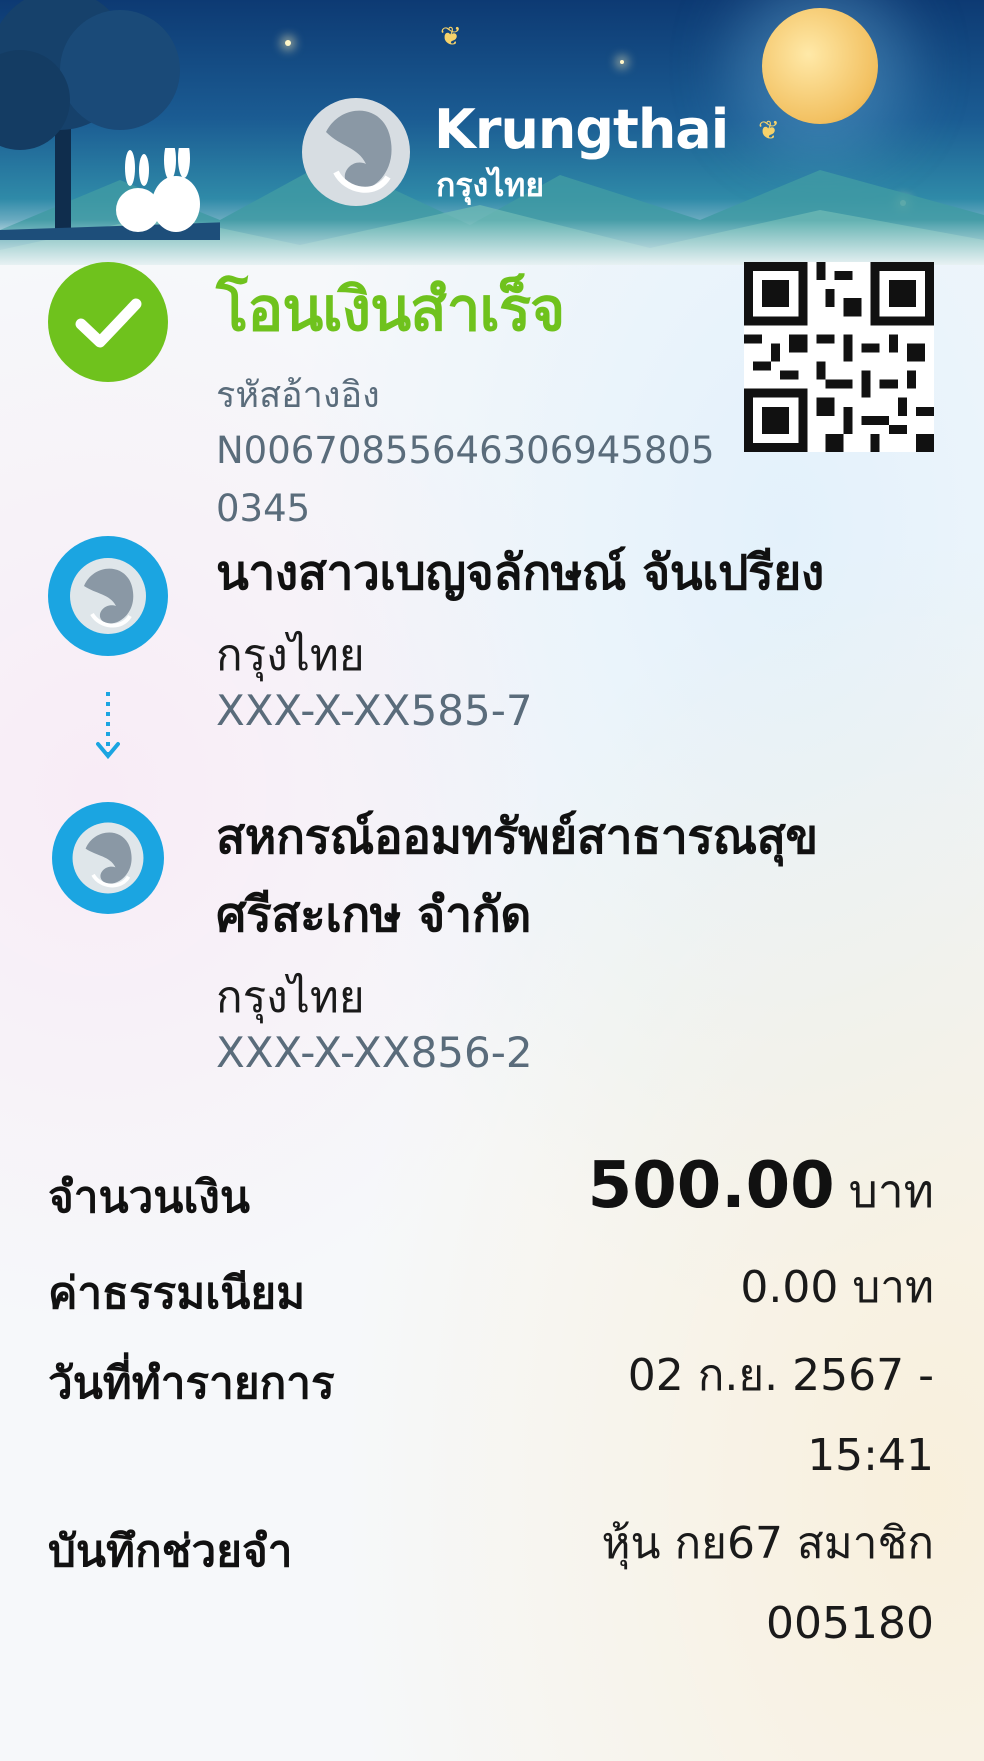  What do you see at coordinates (177, 1293) in the screenshot?
I see `fee-label: ค่าธรรมเนียม` at bounding box center [177, 1293].